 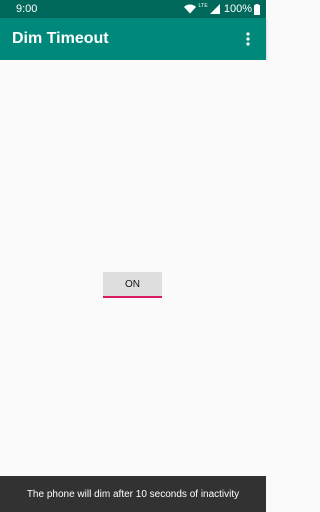 I want to click on status-bar: 9:00 LTE 100%, so click(x=133, y=9).